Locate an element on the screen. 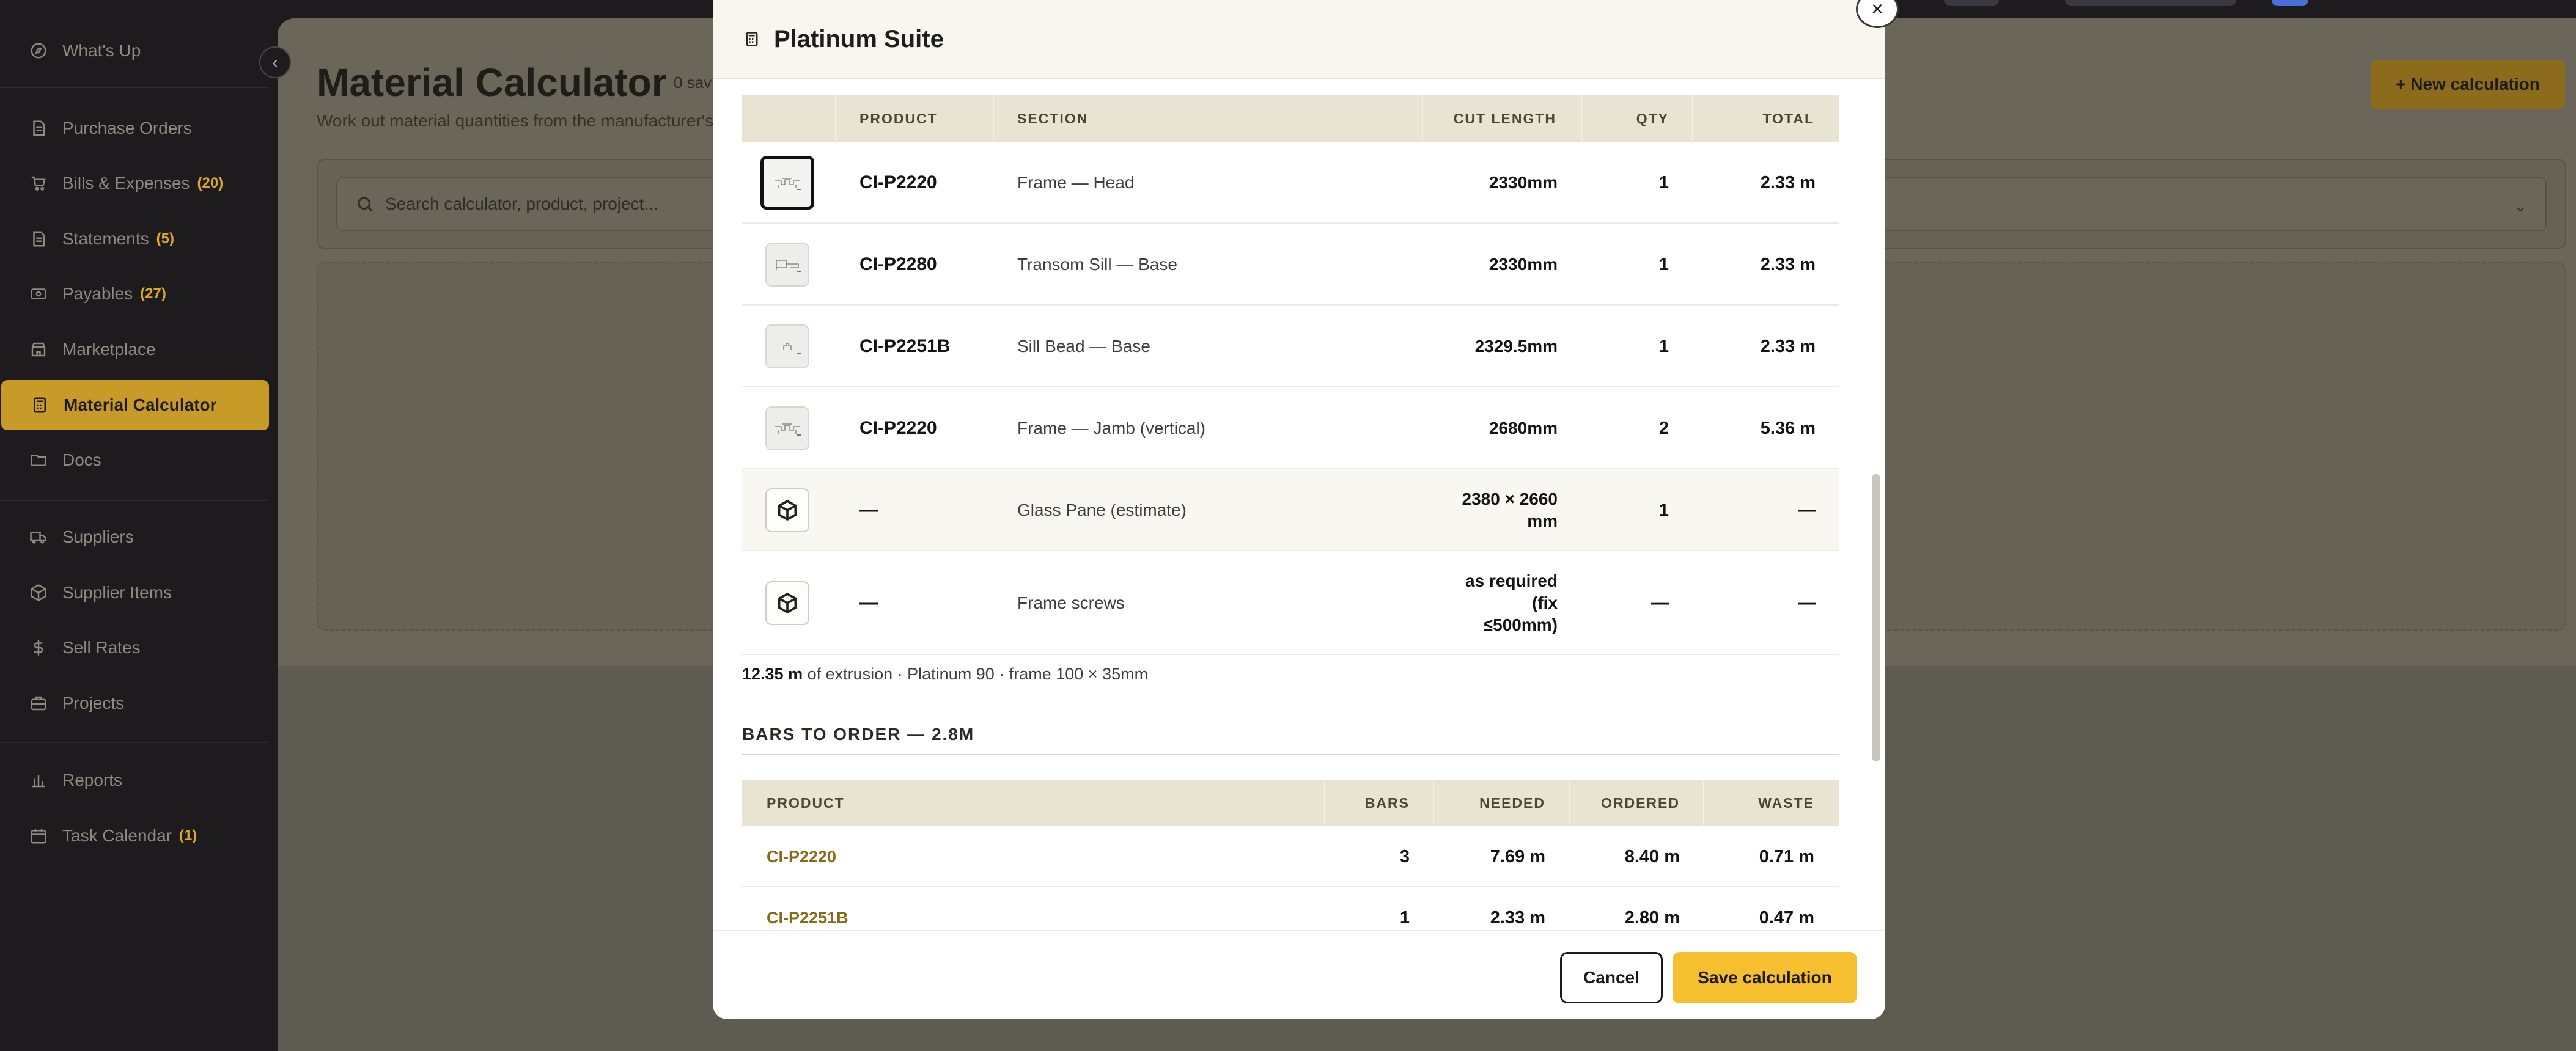 This screenshot has width=2576, height=1051. cut-length-line: (fix is located at coordinates (1545, 602).